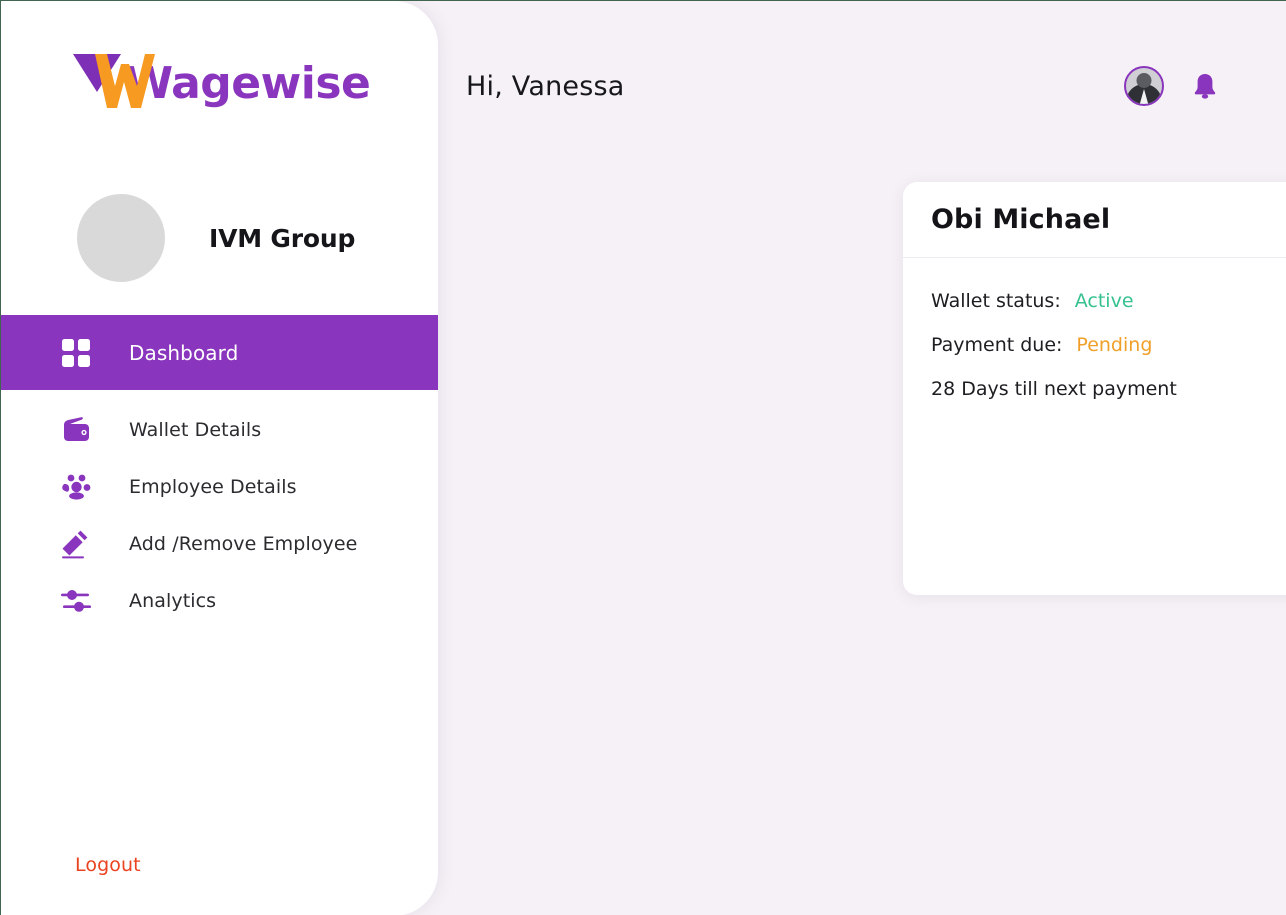  What do you see at coordinates (81, 430) in the screenshot?
I see `wallet-icon` at bounding box center [81, 430].